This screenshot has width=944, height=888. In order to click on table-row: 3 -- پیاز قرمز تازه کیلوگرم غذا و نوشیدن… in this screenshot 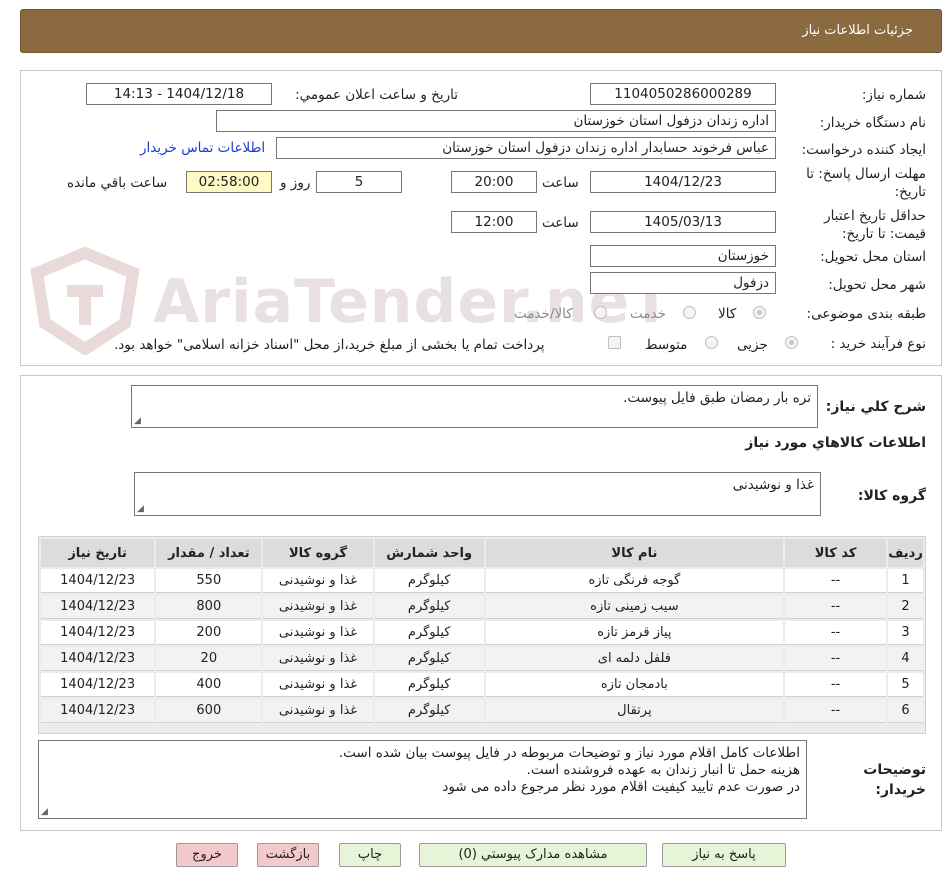, I will do `click(482, 633)`.